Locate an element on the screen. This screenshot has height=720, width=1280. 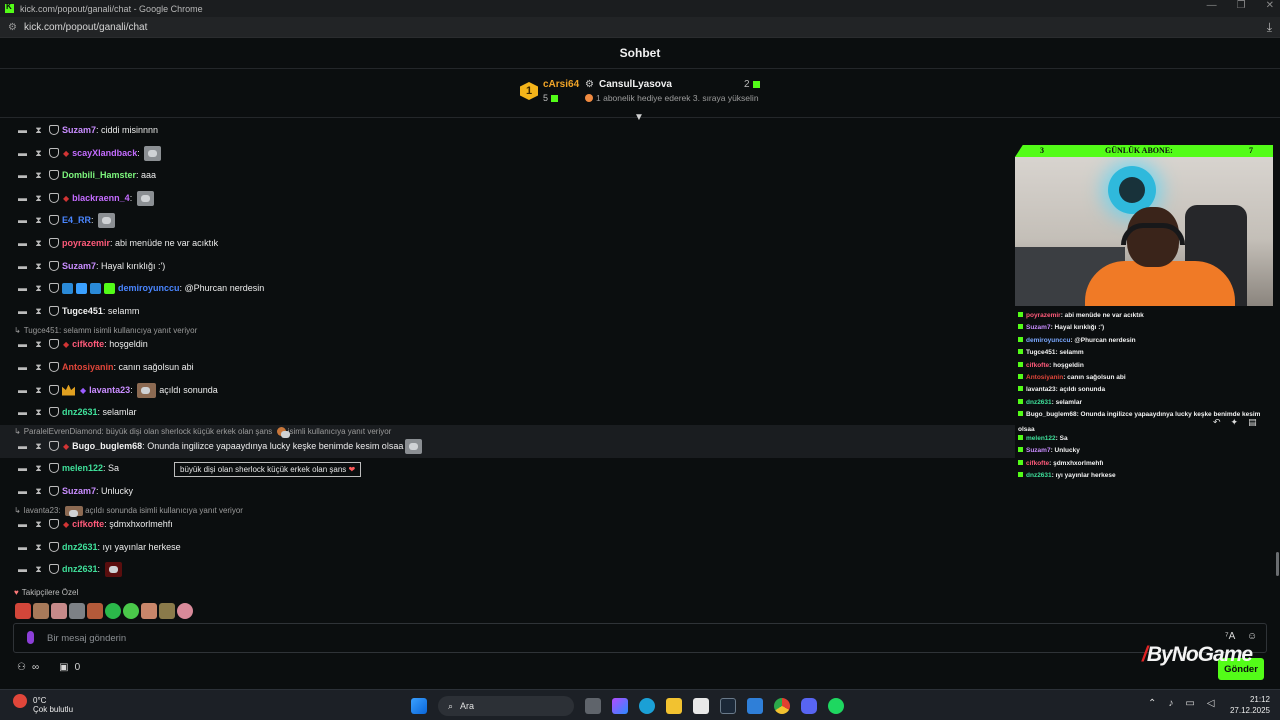
chat-username: Antosiyanin is located at coordinates (88, 367).